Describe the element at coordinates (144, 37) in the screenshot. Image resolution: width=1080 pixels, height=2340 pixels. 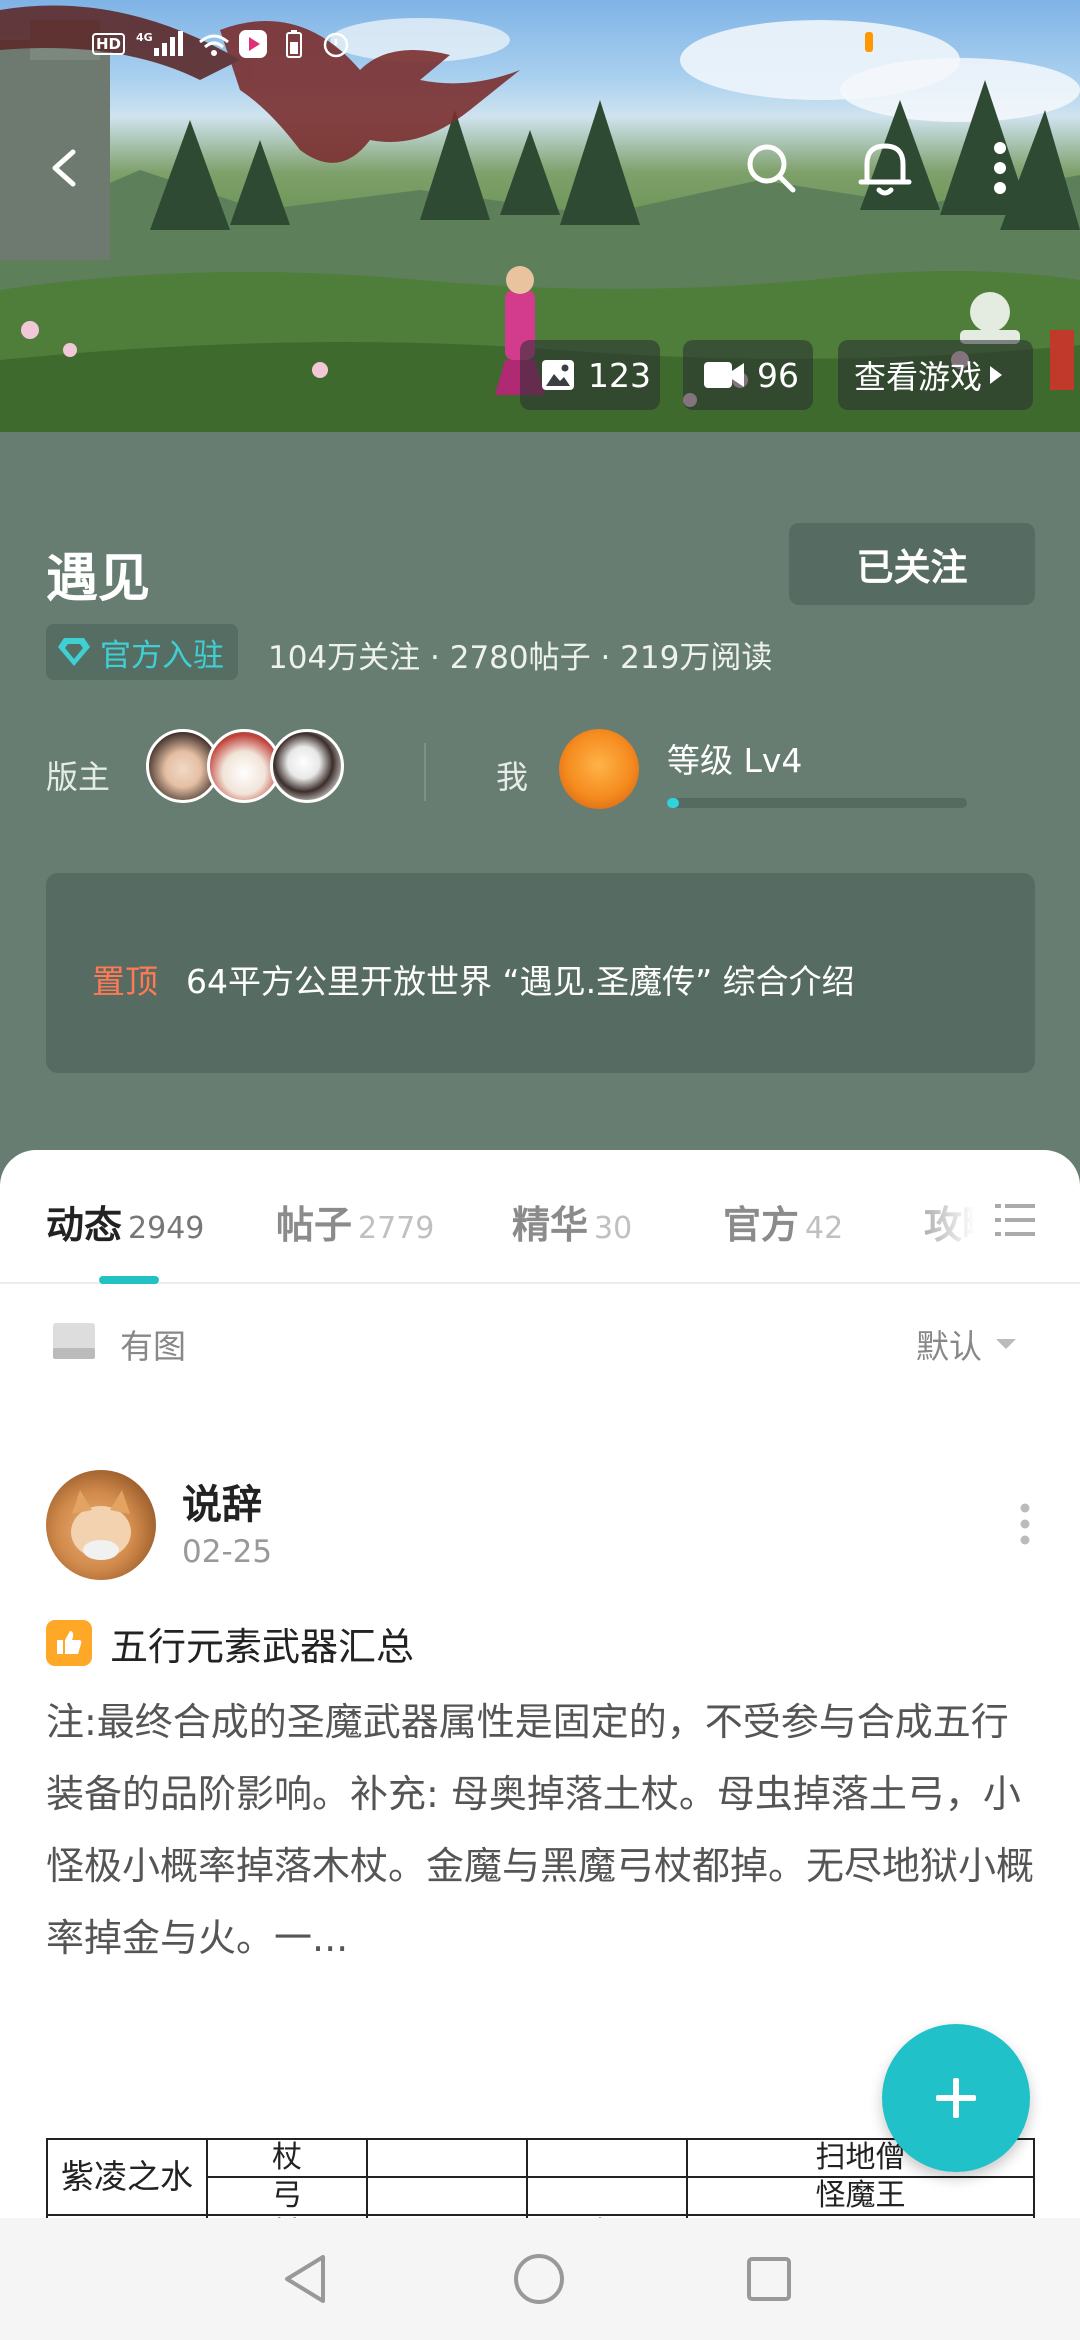
I see `svg-text: 4G` at that location.